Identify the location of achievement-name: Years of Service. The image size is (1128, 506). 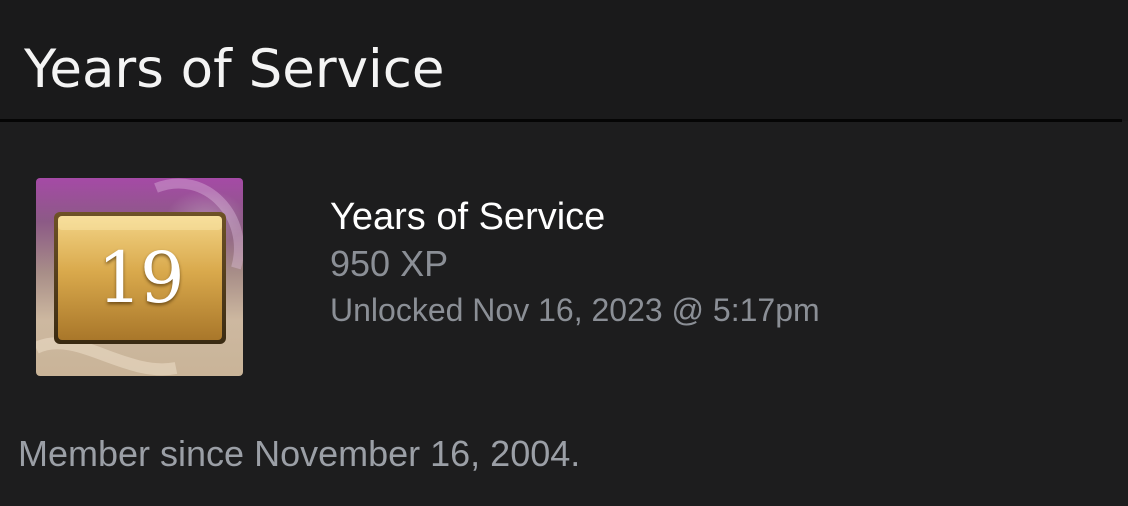
(468, 217).